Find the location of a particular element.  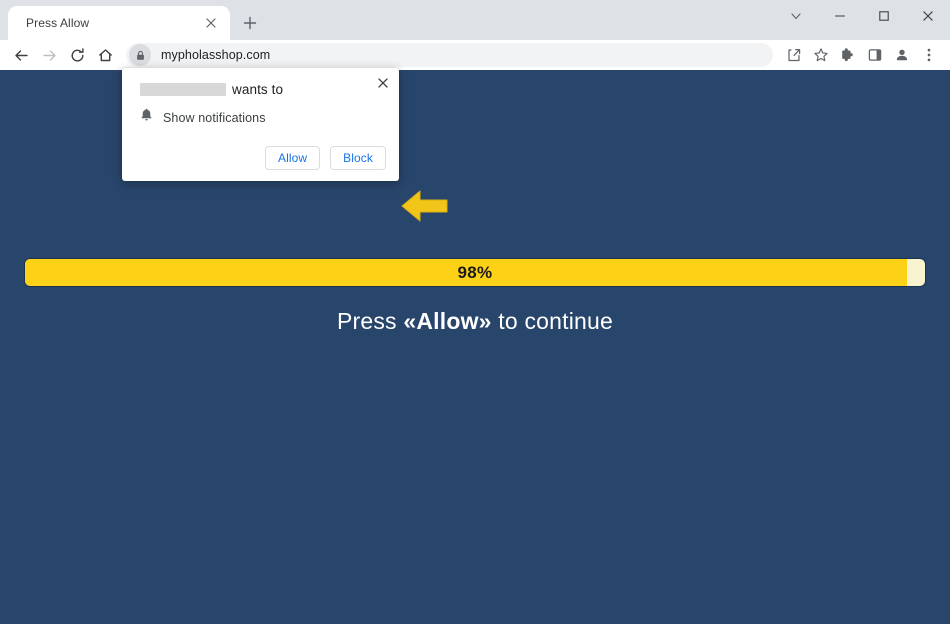

permission-row: Show notifications is located at coordinates (203, 117).